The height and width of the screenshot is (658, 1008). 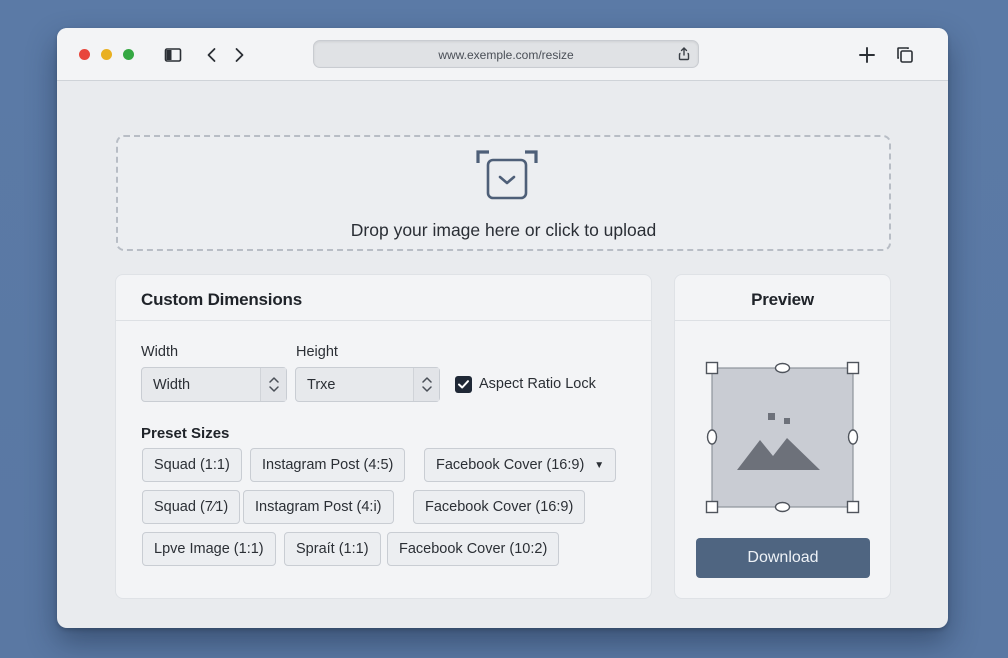 What do you see at coordinates (84, 54) in the screenshot?
I see `close-window-button` at bounding box center [84, 54].